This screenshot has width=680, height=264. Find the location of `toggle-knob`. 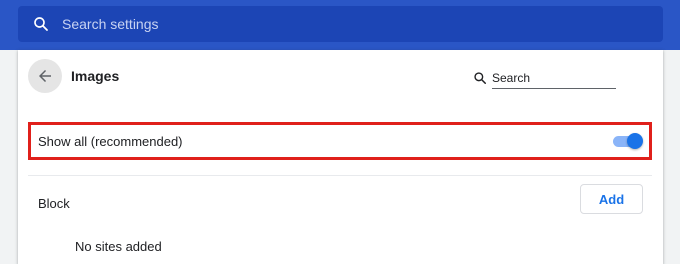

toggle-knob is located at coordinates (635, 141).